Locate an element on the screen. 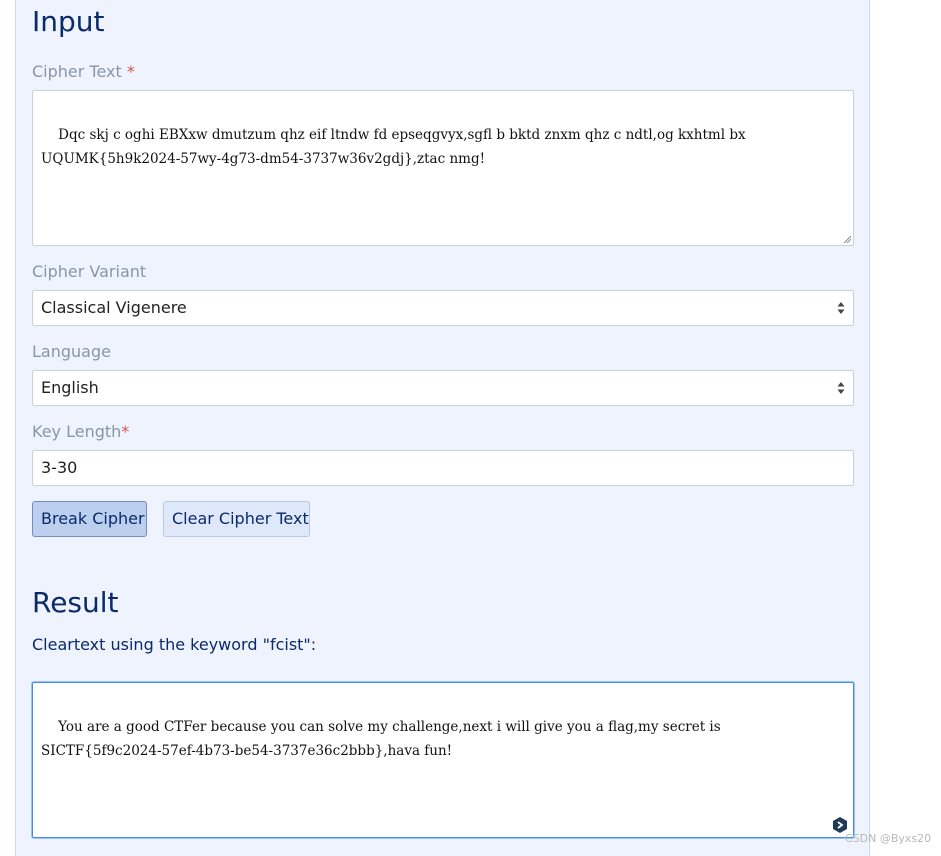  result-section-title: Result is located at coordinates (75, 602).